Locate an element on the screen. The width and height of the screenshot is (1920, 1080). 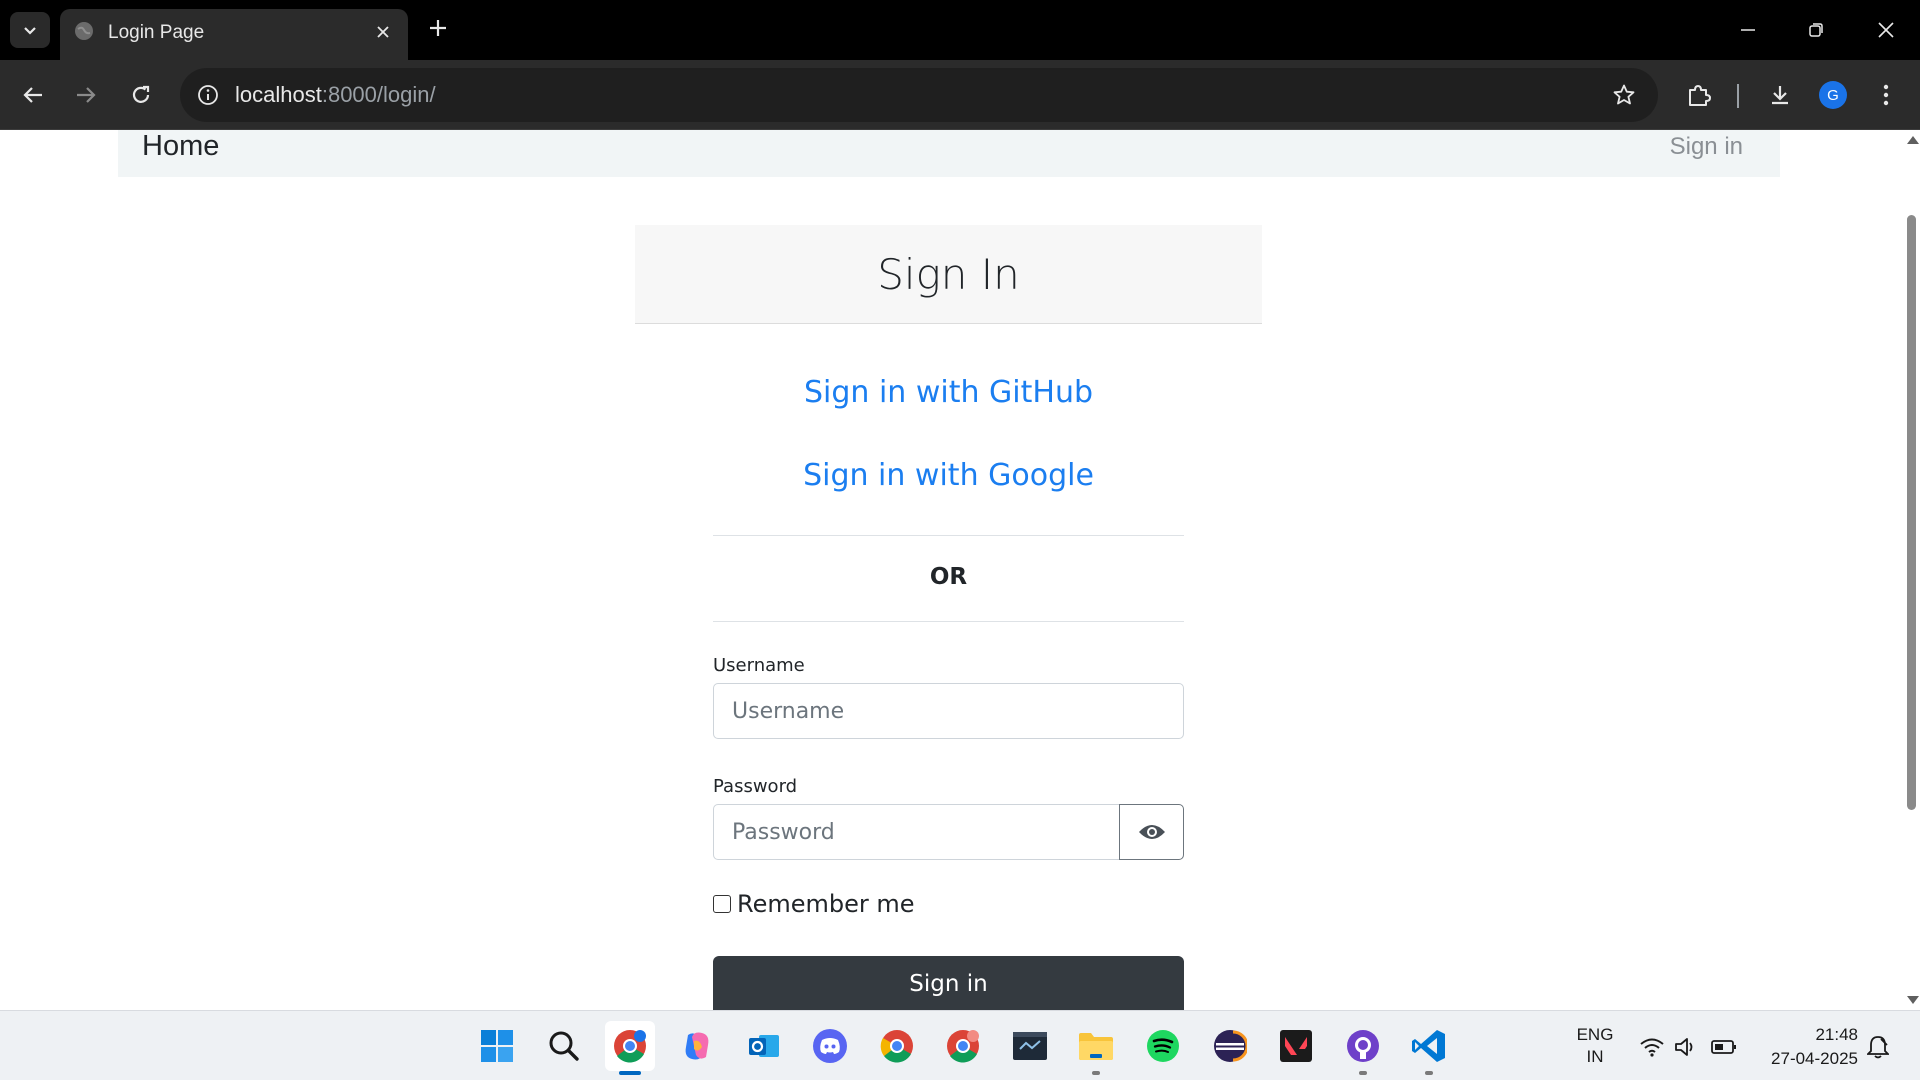
valorant-icon is located at coordinates (1296, 1046).